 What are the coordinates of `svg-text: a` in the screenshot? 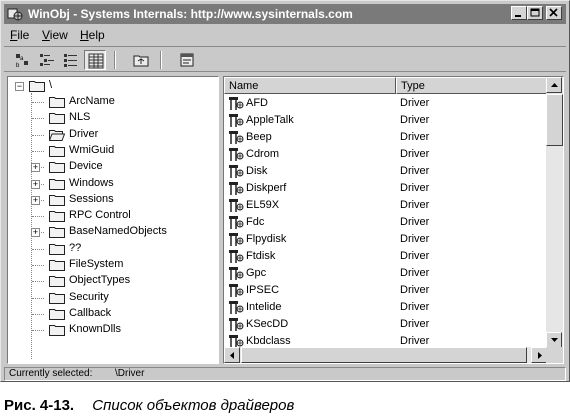 It's located at (22, 59).